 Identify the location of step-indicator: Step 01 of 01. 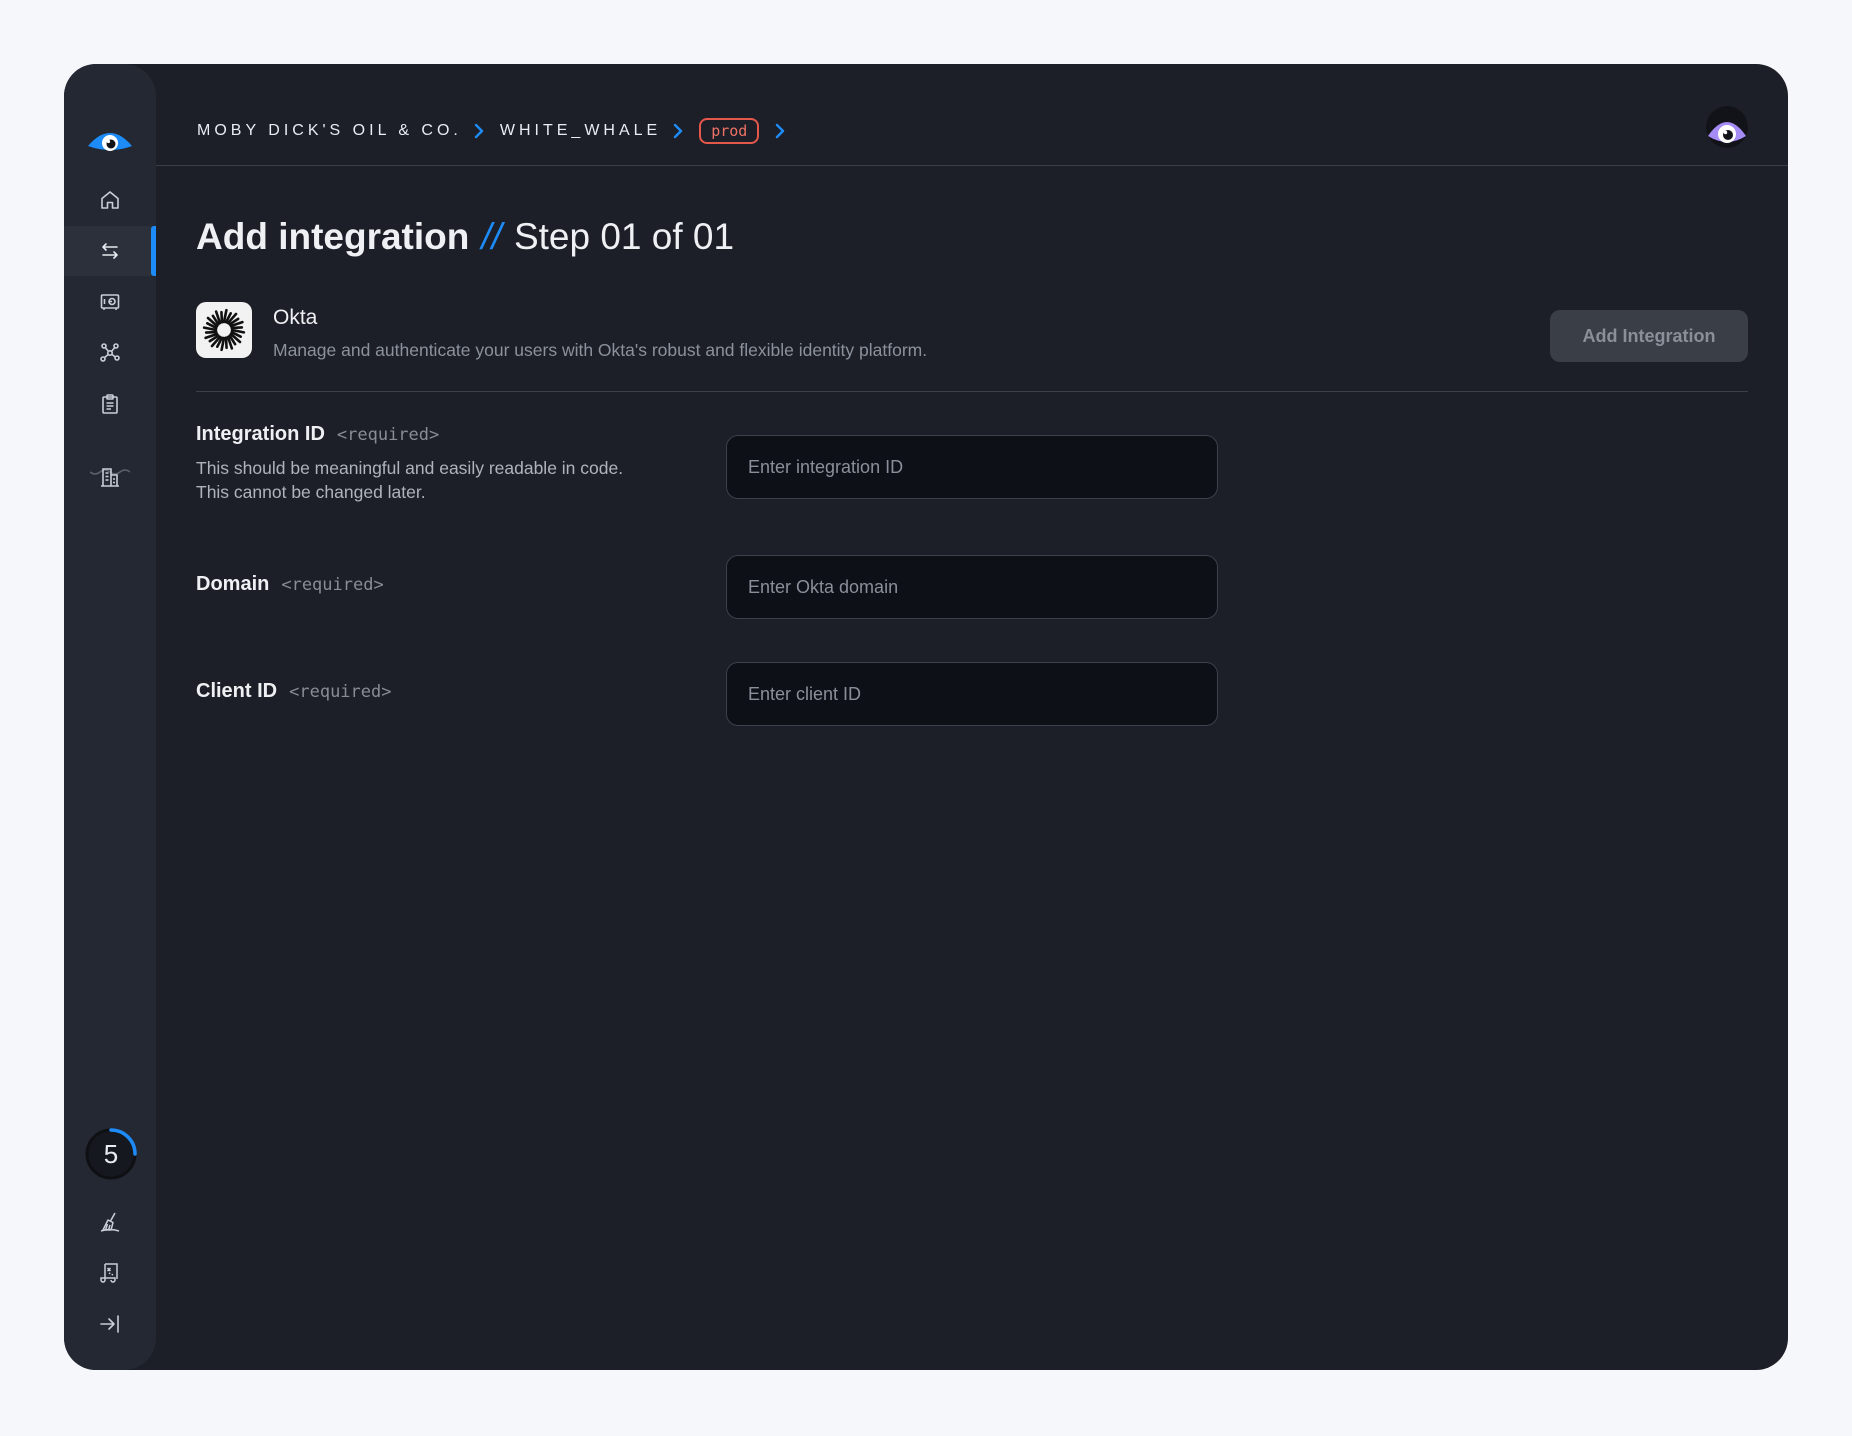
(624, 236).